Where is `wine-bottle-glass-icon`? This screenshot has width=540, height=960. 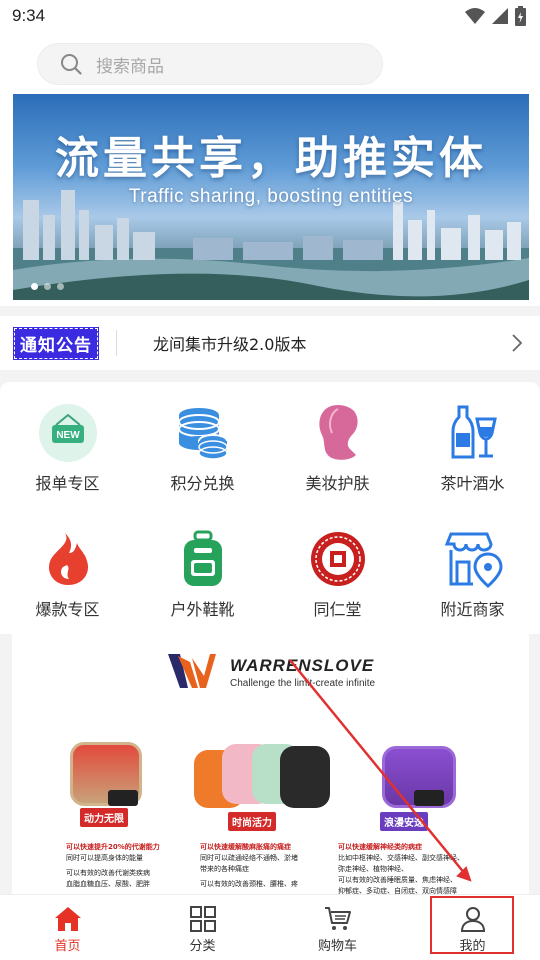
wine-bottle-glass-icon is located at coordinates (473, 433).